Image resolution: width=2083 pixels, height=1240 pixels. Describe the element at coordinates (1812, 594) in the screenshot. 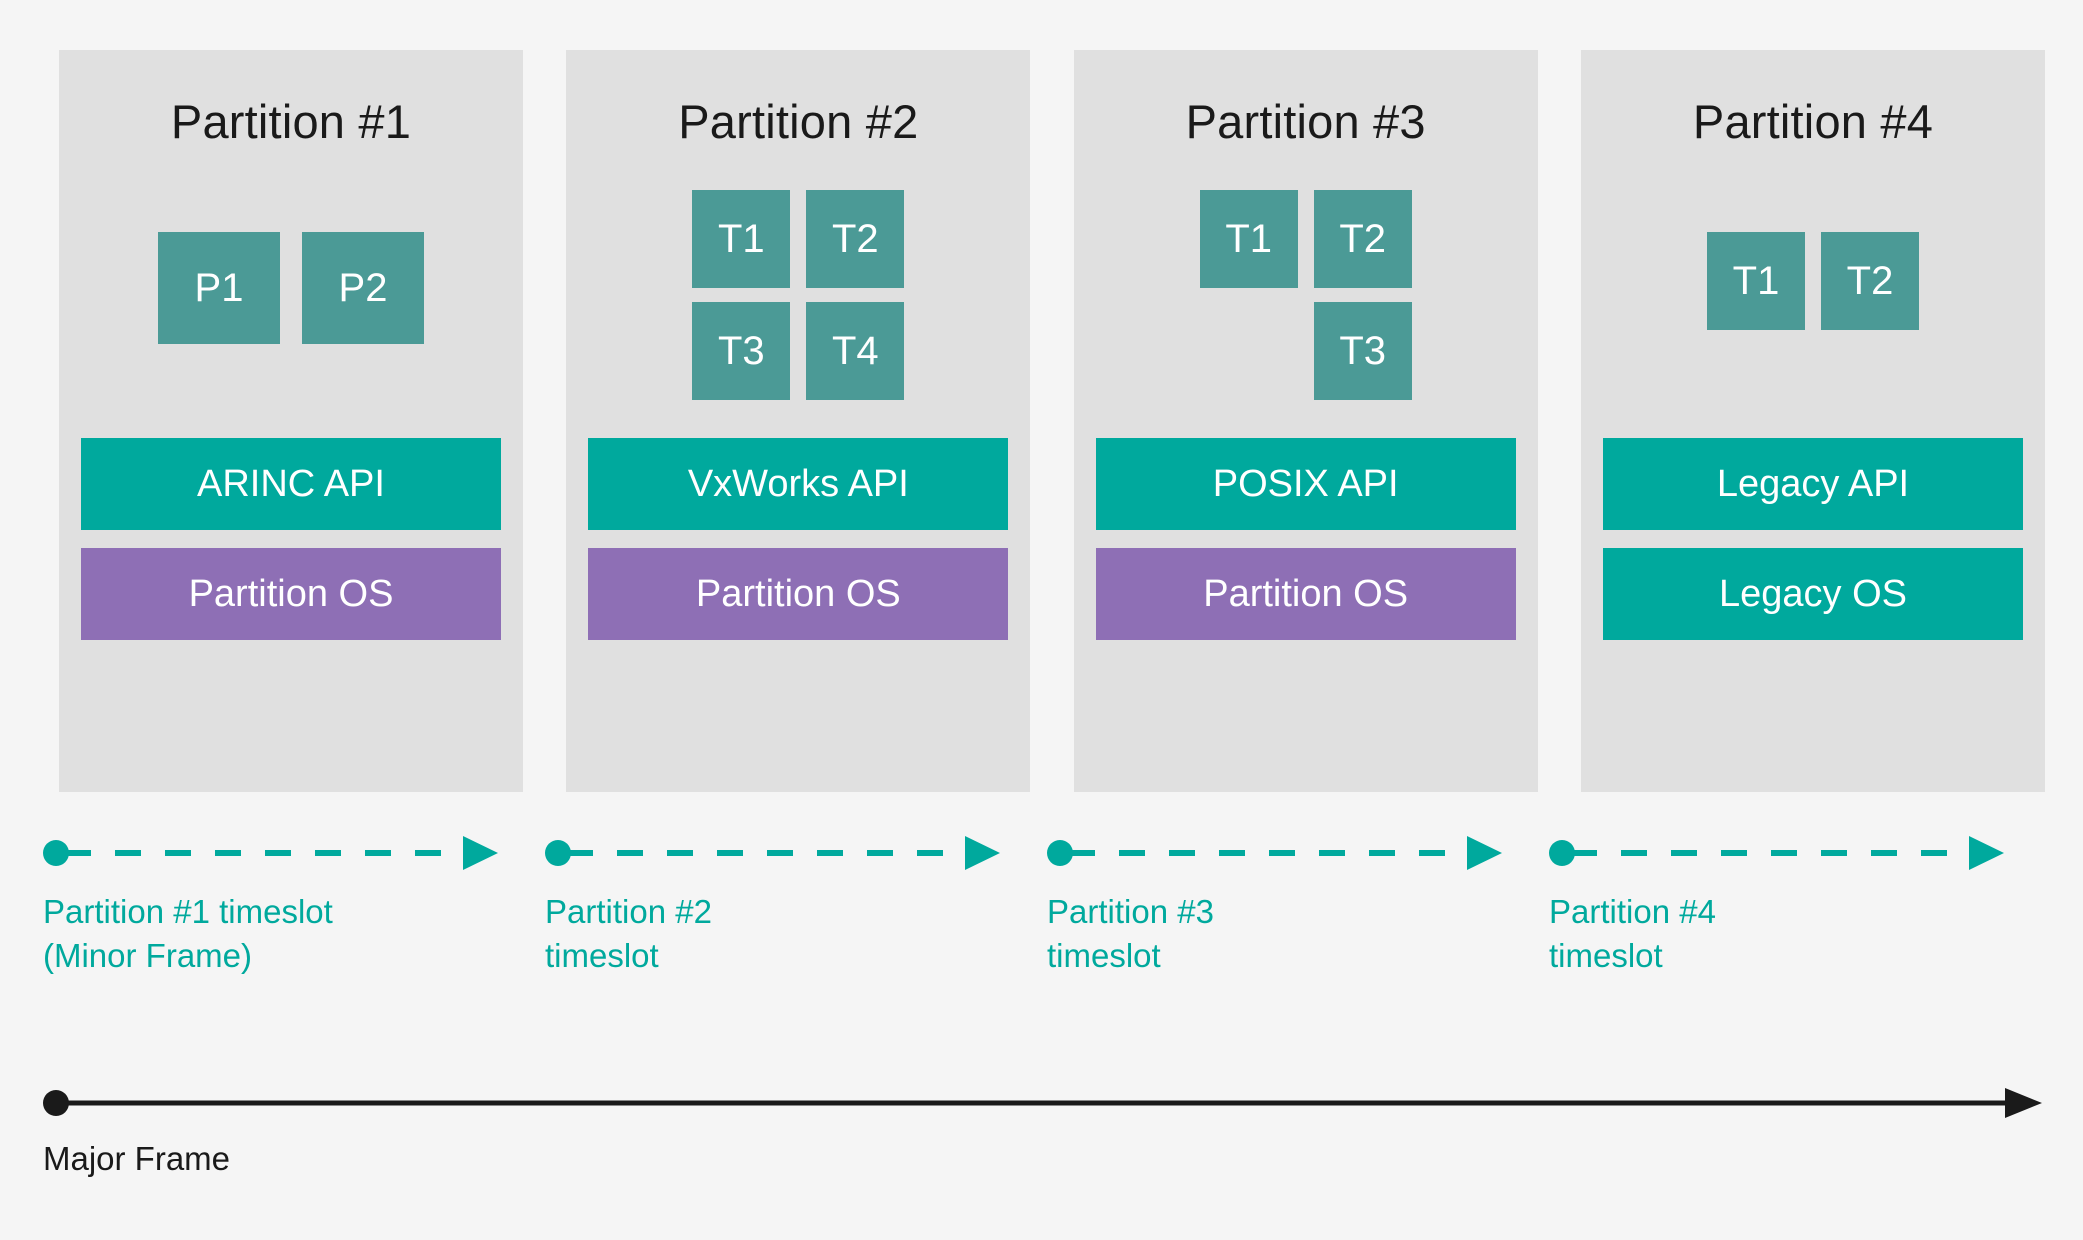

I see `os-bar-4: Legacy OS` at that location.